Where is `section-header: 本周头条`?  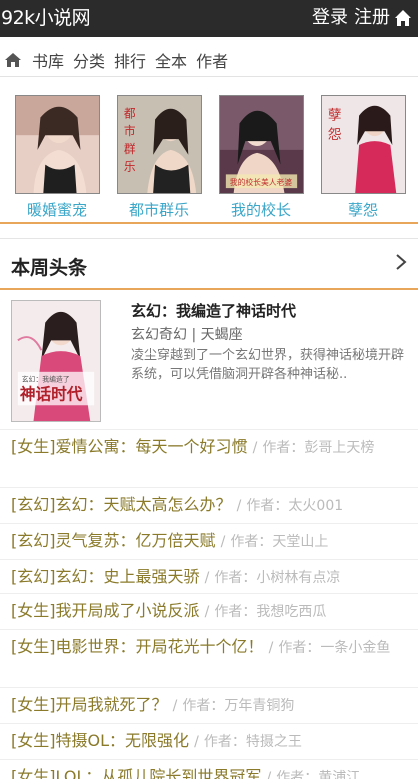
section-header: 本周头条 is located at coordinates (209, 265).